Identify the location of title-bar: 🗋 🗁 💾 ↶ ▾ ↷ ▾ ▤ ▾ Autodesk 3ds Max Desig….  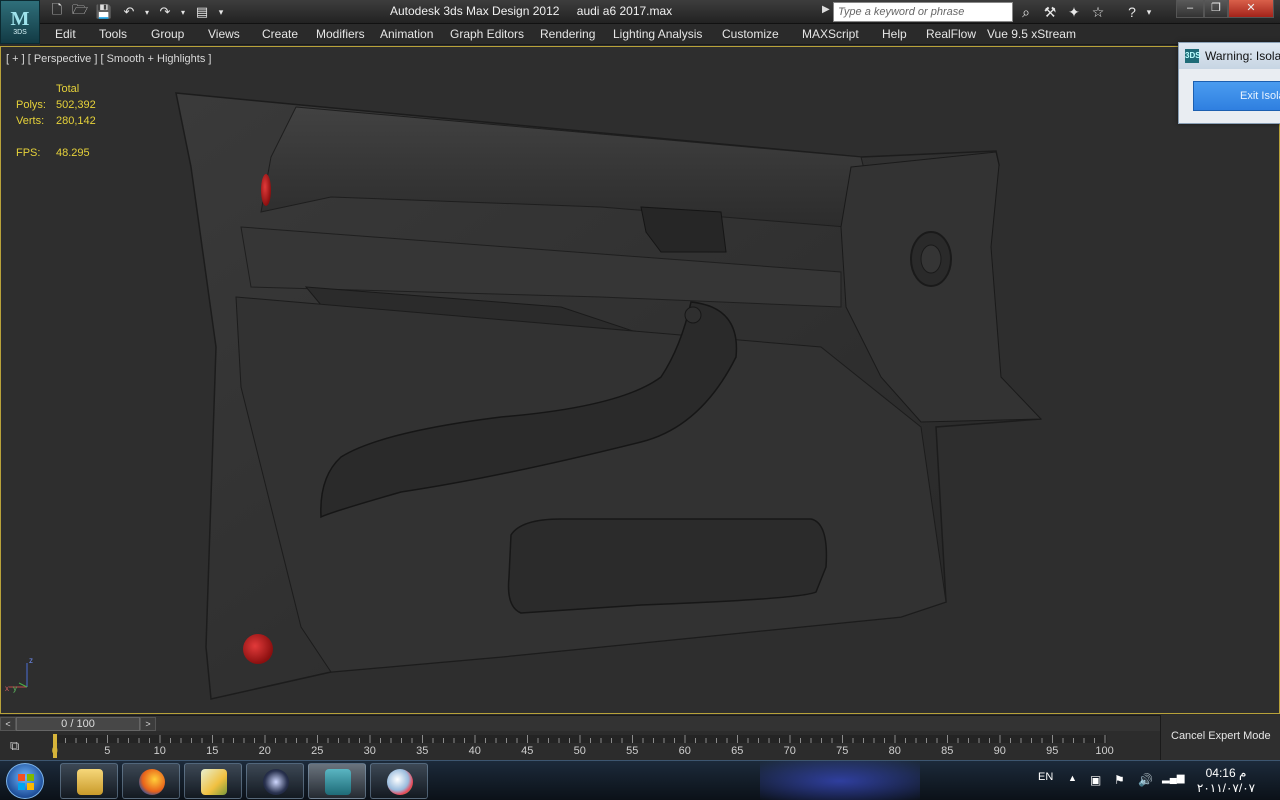
(640, 12).